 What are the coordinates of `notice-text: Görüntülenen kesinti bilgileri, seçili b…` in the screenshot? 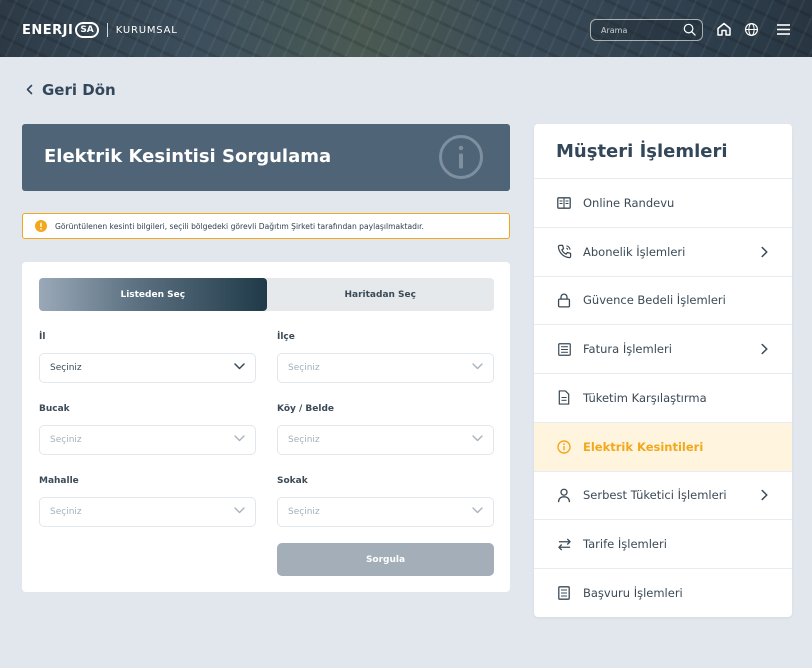 It's located at (239, 226).